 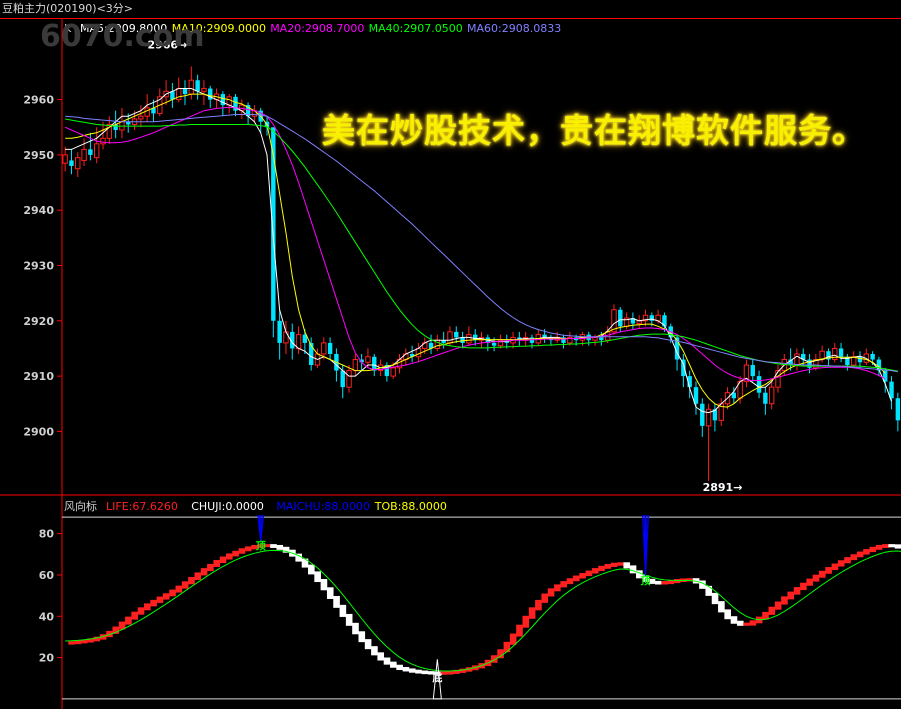 What do you see at coordinates (80, 506) in the screenshot?
I see `indicator-title: 风向标` at bounding box center [80, 506].